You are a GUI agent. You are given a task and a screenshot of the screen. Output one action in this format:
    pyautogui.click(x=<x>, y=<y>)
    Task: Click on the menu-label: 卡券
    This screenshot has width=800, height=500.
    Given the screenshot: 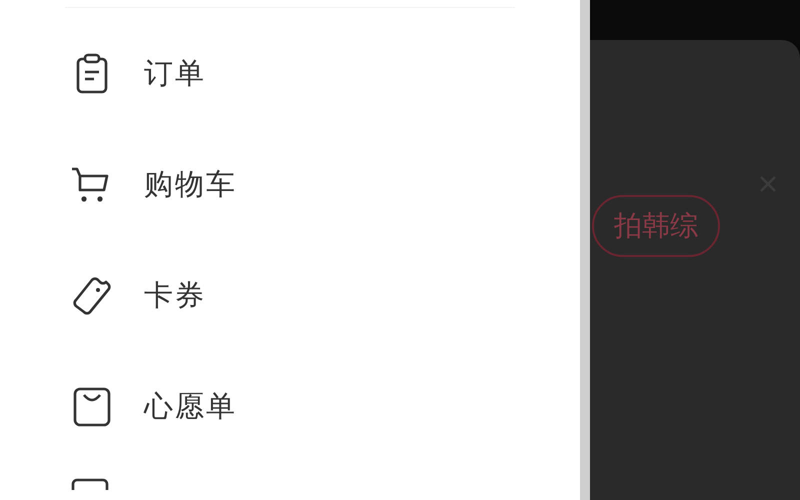 What is the action you would take?
    pyautogui.click(x=175, y=295)
    